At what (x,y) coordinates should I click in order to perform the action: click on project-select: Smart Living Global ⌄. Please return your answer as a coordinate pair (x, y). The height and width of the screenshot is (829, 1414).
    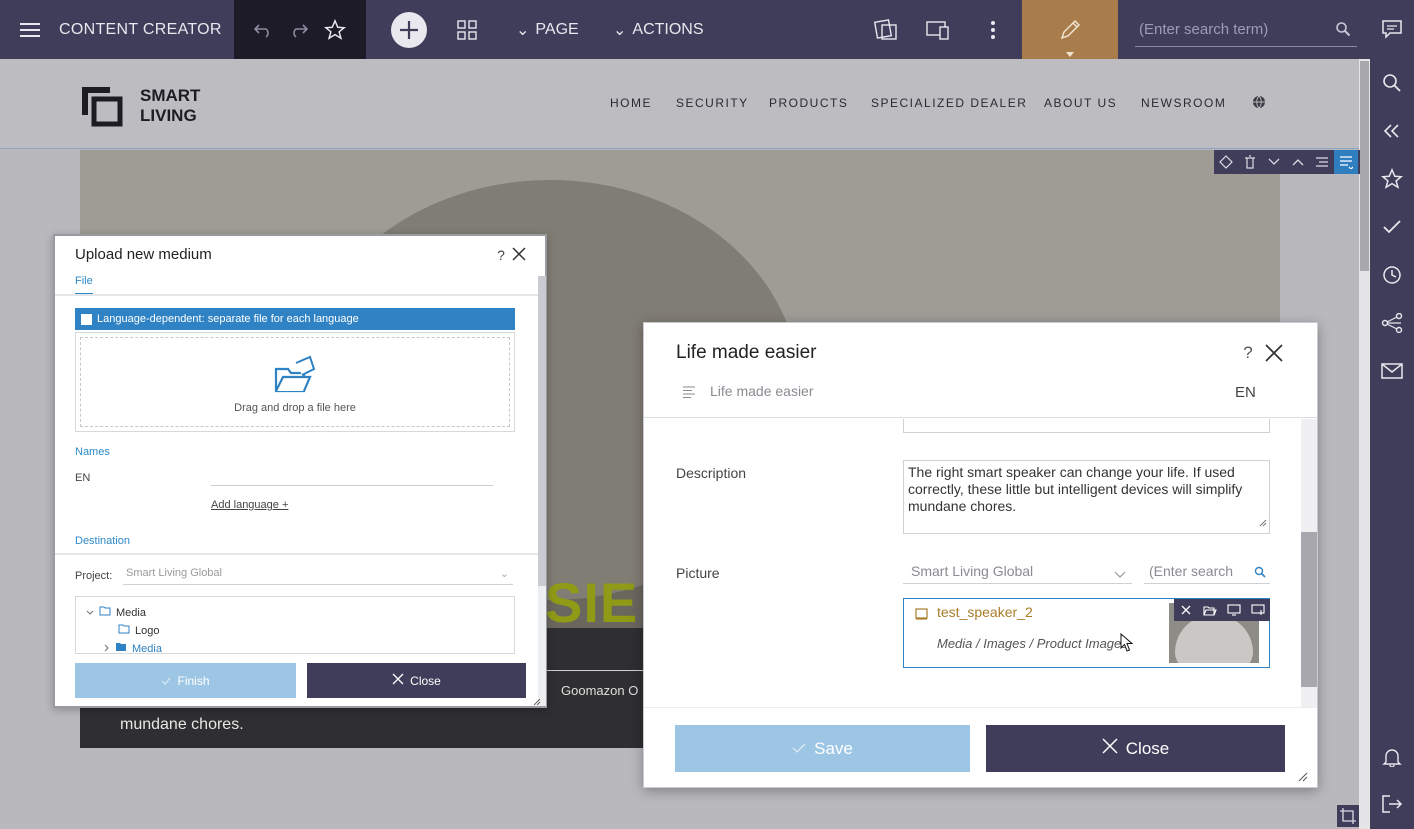
    Looking at the image, I should click on (318, 576).